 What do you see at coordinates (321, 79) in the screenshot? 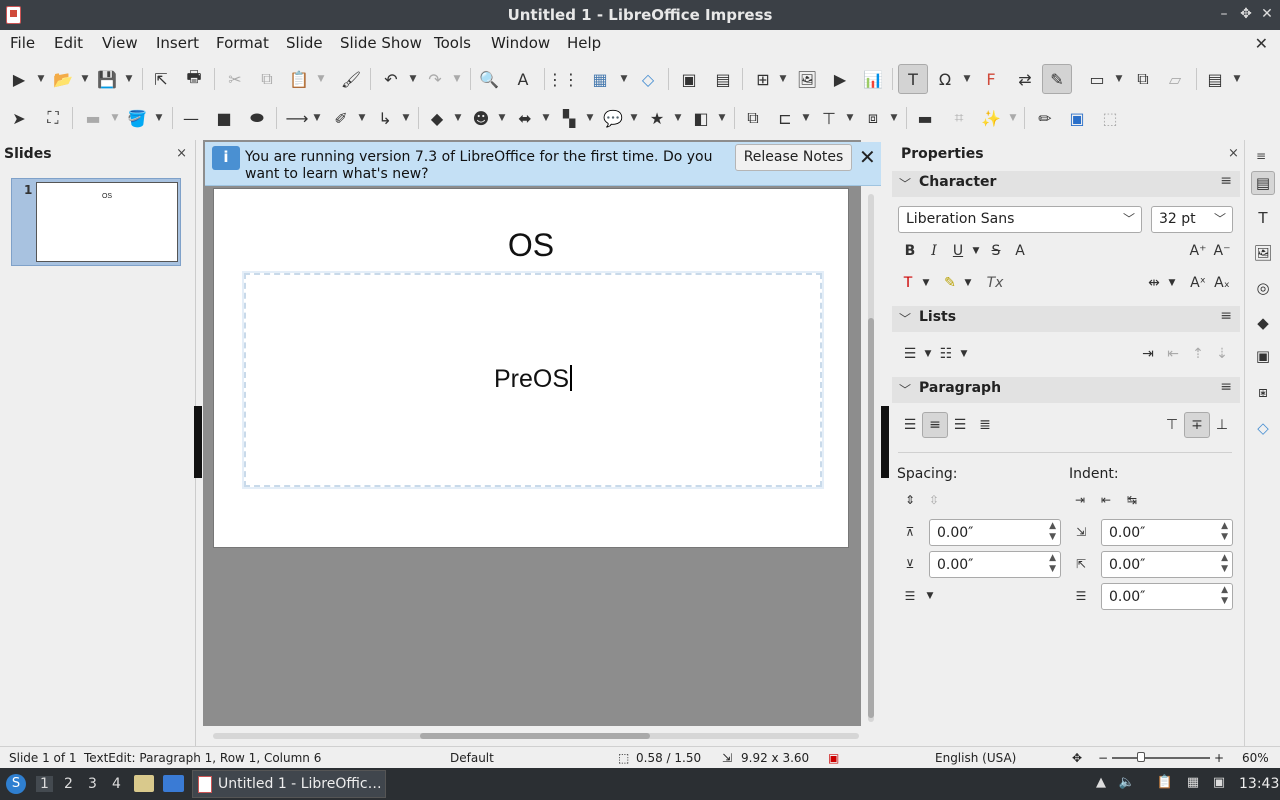
I see `paste-dropdown-icon: ▼` at bounding box center [321, 79].